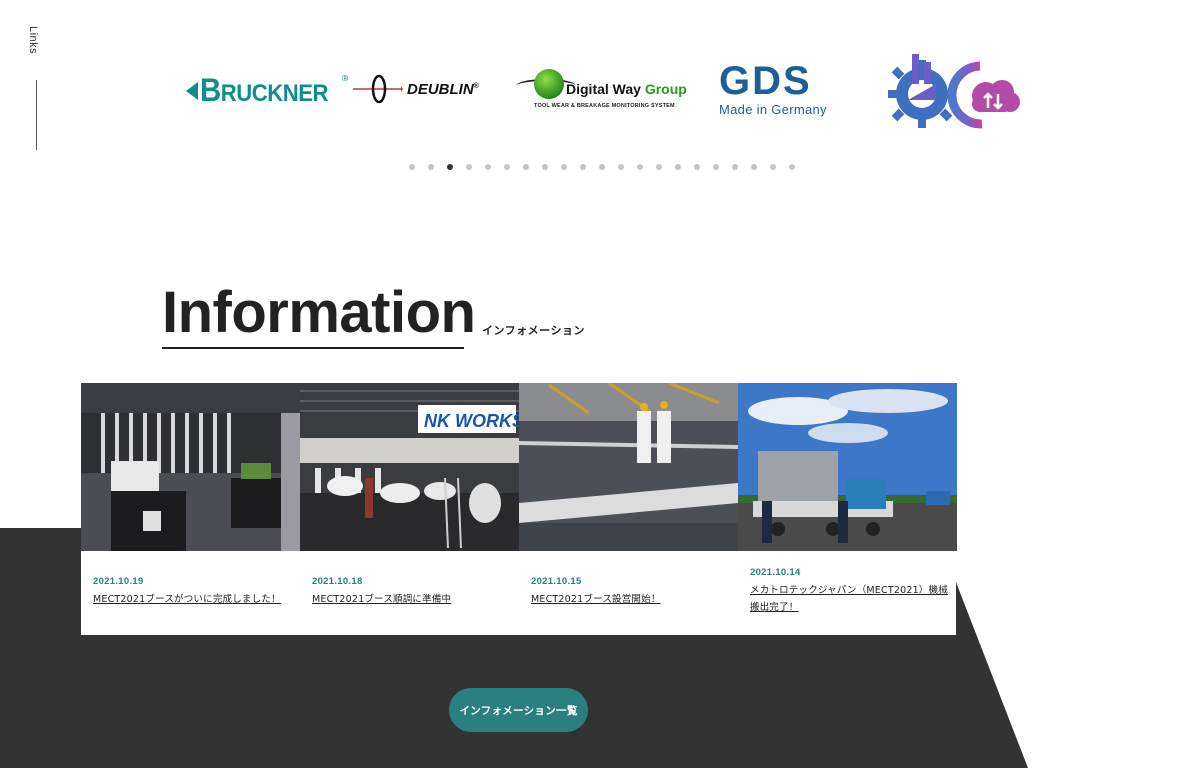 This screenshot has height=768, width=1200. What do you see at coordinates (549, 84) in the screenshot?
I see `globe-icon` at bounding box center [549, 84].